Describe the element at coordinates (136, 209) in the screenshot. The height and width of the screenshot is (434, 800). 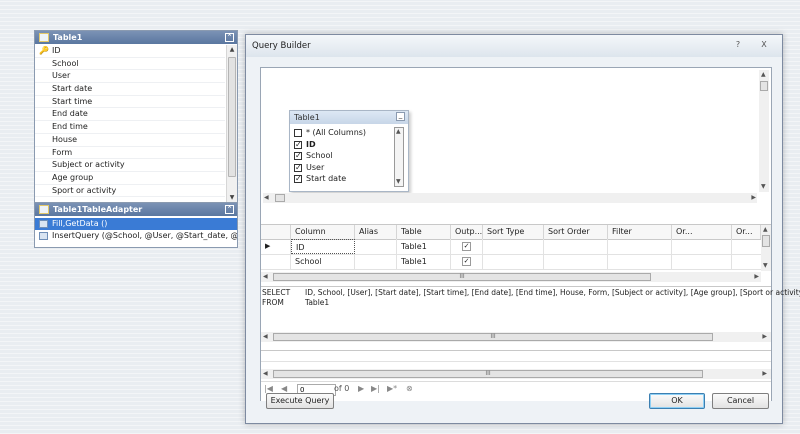
I see `adapter-panel-header: Table1TableAdapter ⌃` at that location.